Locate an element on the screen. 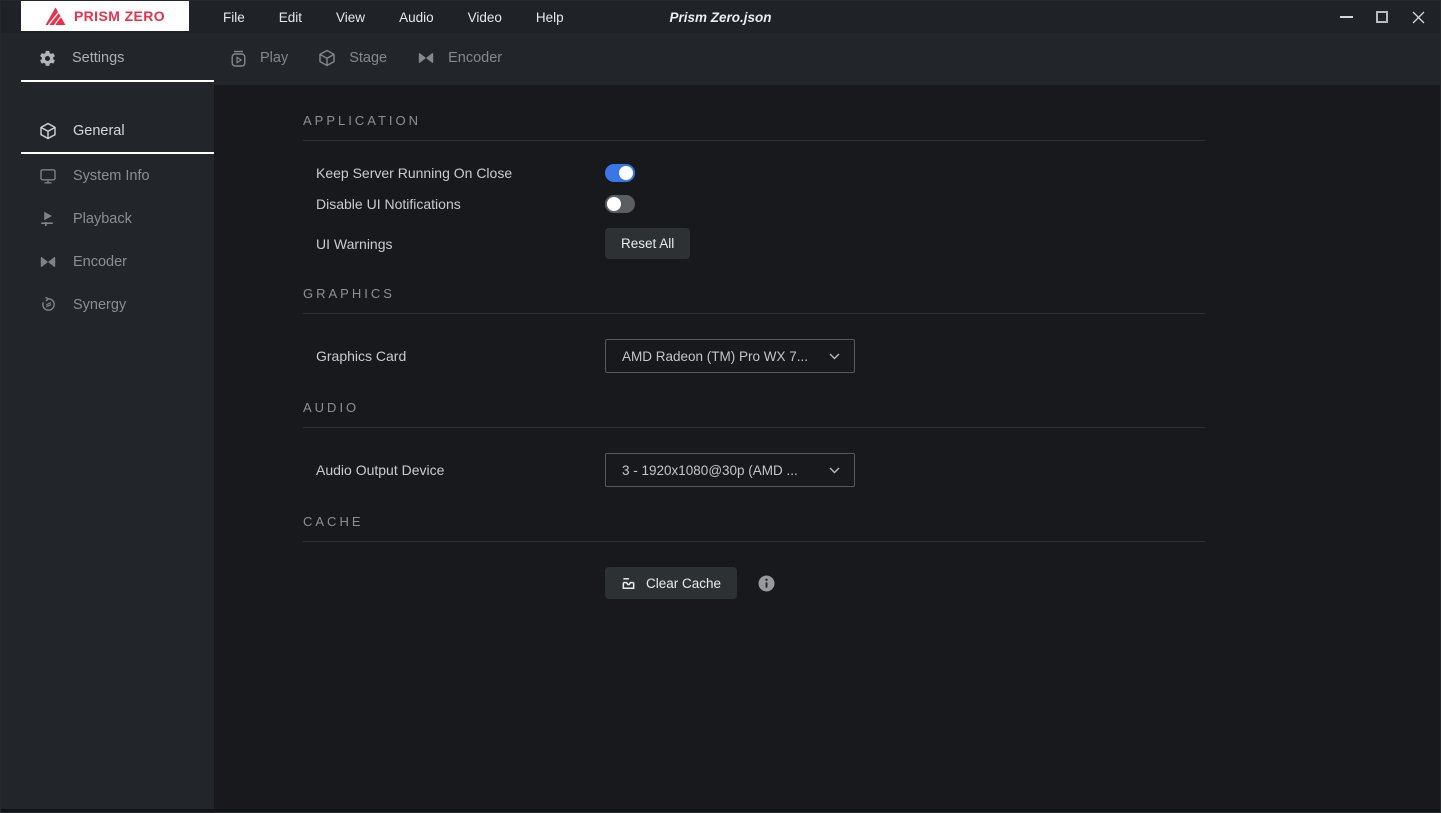 The image size is (1441, 813). tab-stage: Stage is located at coordinates (352, 58).